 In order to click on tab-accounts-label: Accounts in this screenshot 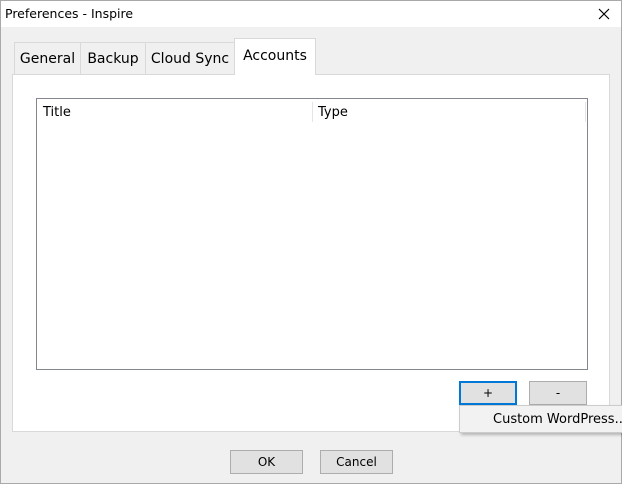, I will do `click(275, 56)`.